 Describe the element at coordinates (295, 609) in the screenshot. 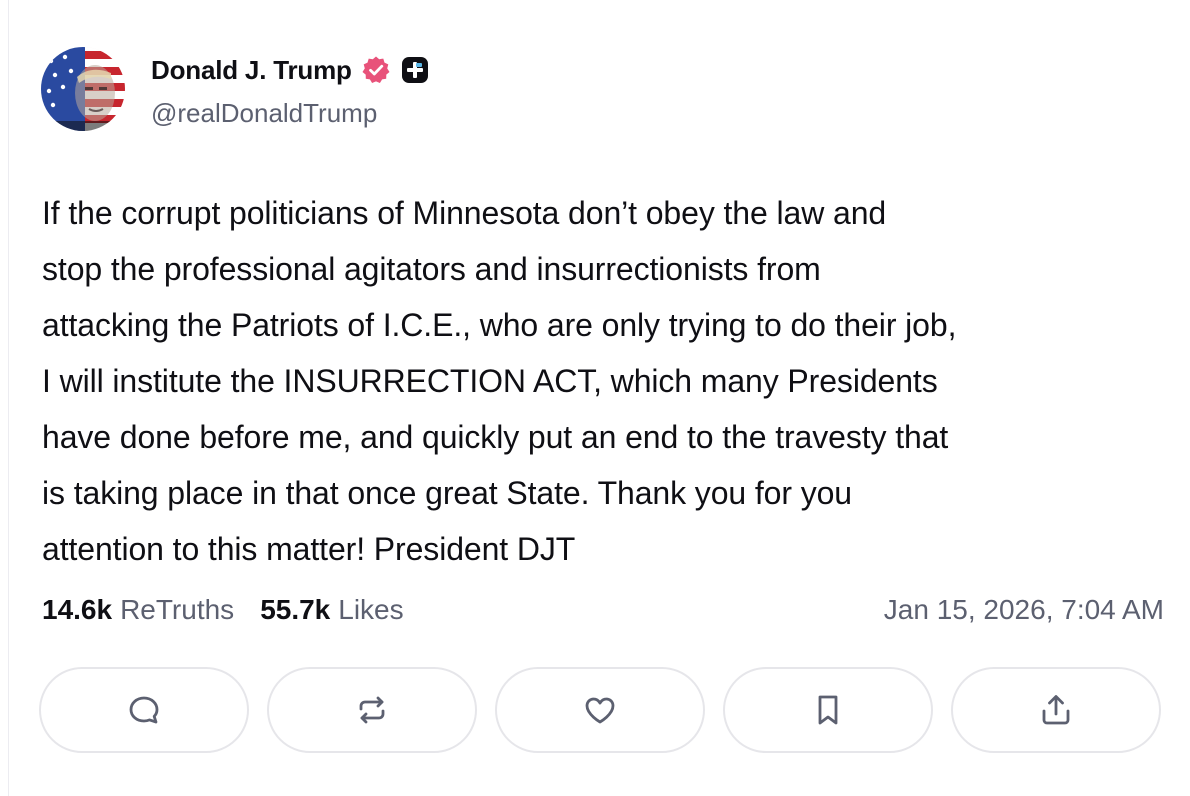

I see `likes-count: 55.7k` at that location.